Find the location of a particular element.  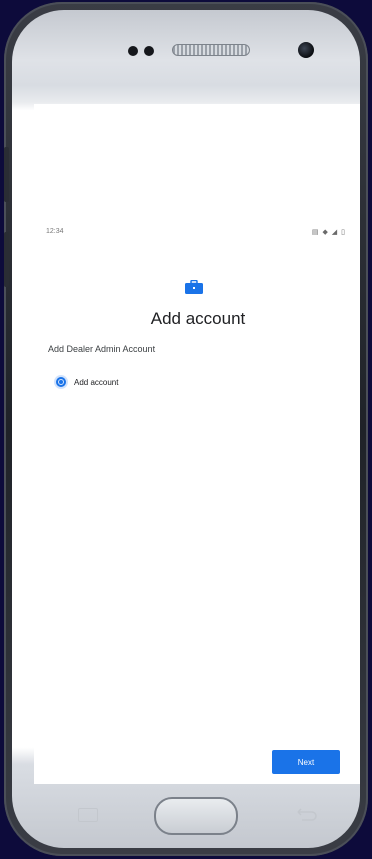

sensor-dots is located at coordinates (141, 51).